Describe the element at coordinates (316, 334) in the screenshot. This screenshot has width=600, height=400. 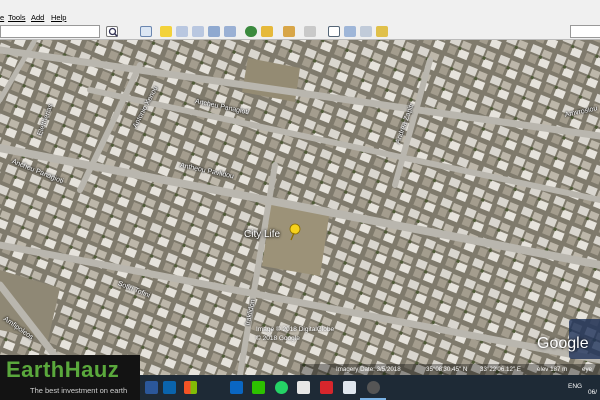
I see `copyright-notice: Image © 2018 DigitalGlobe © 2018 Google` at that location.